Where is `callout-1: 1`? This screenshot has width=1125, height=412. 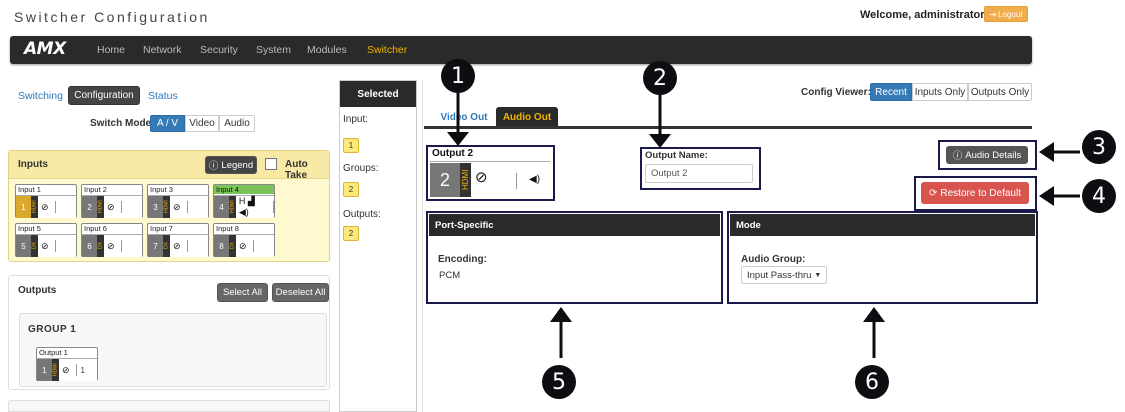
callout-1: 1 is located at coordinates (458, 76).